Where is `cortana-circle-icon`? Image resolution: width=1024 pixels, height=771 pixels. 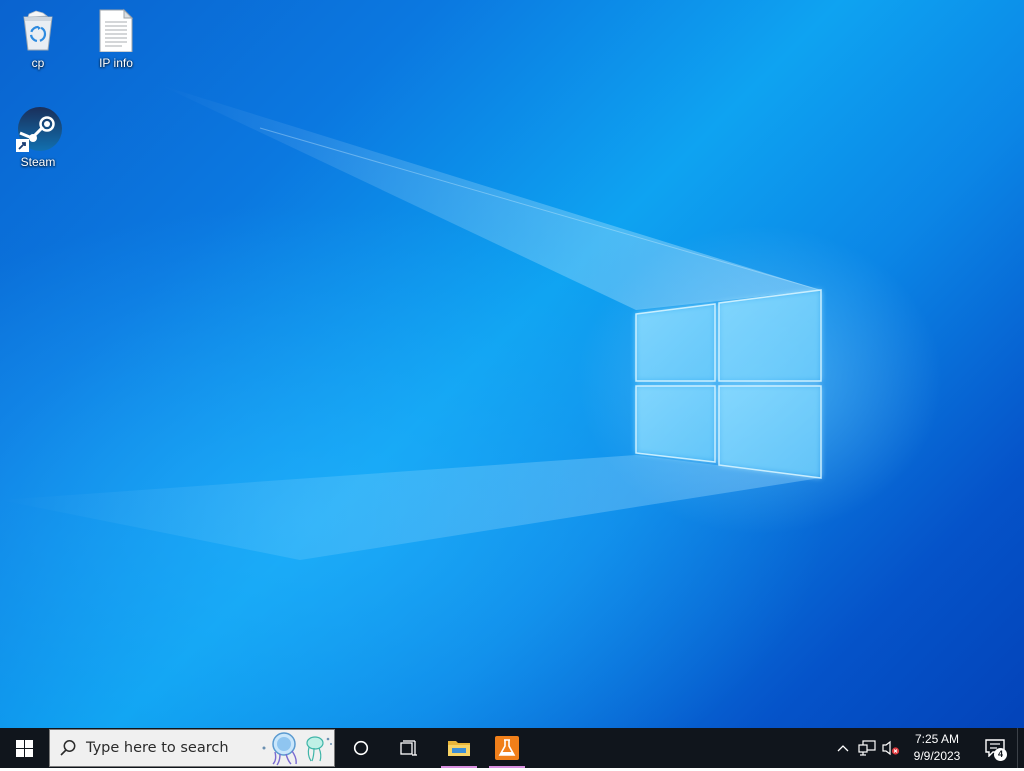 cortana-circle-icon is located at coordinates (361, 748).